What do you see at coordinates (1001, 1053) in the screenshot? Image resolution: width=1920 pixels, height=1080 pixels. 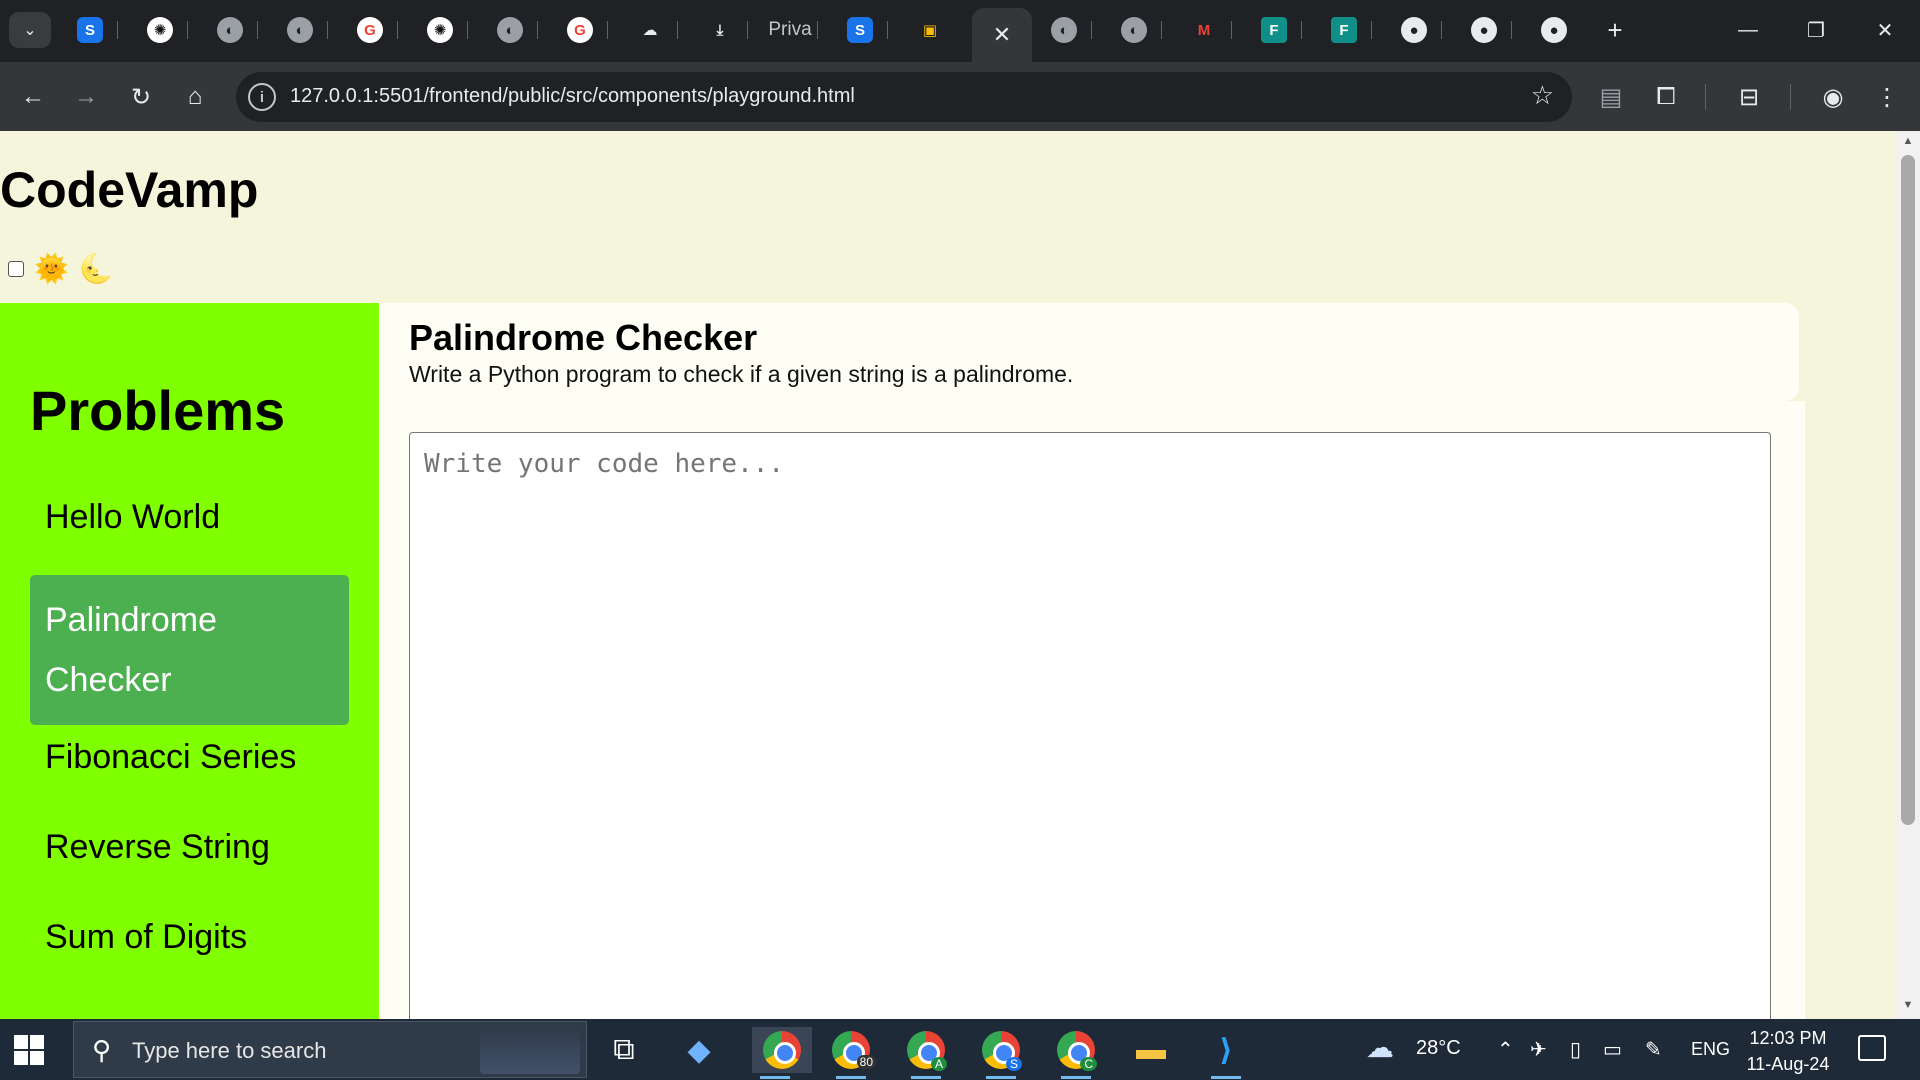 I see `chrome-profile-s-icon: S` at bounding box center [1001, 1053].